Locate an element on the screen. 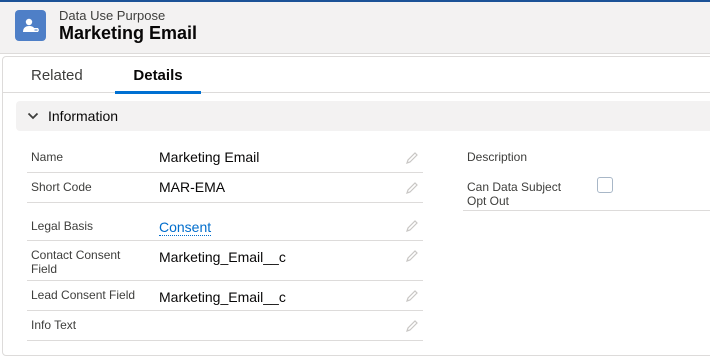 The height and width of the screenshot is (356, 710). field-label: Legal Basis is located at coordinates (62, 226).